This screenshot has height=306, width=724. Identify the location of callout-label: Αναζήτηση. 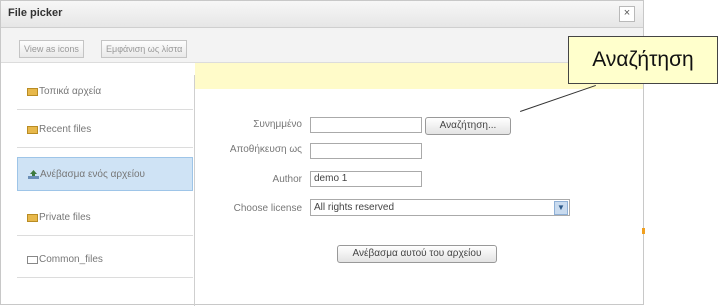
(643, 60).